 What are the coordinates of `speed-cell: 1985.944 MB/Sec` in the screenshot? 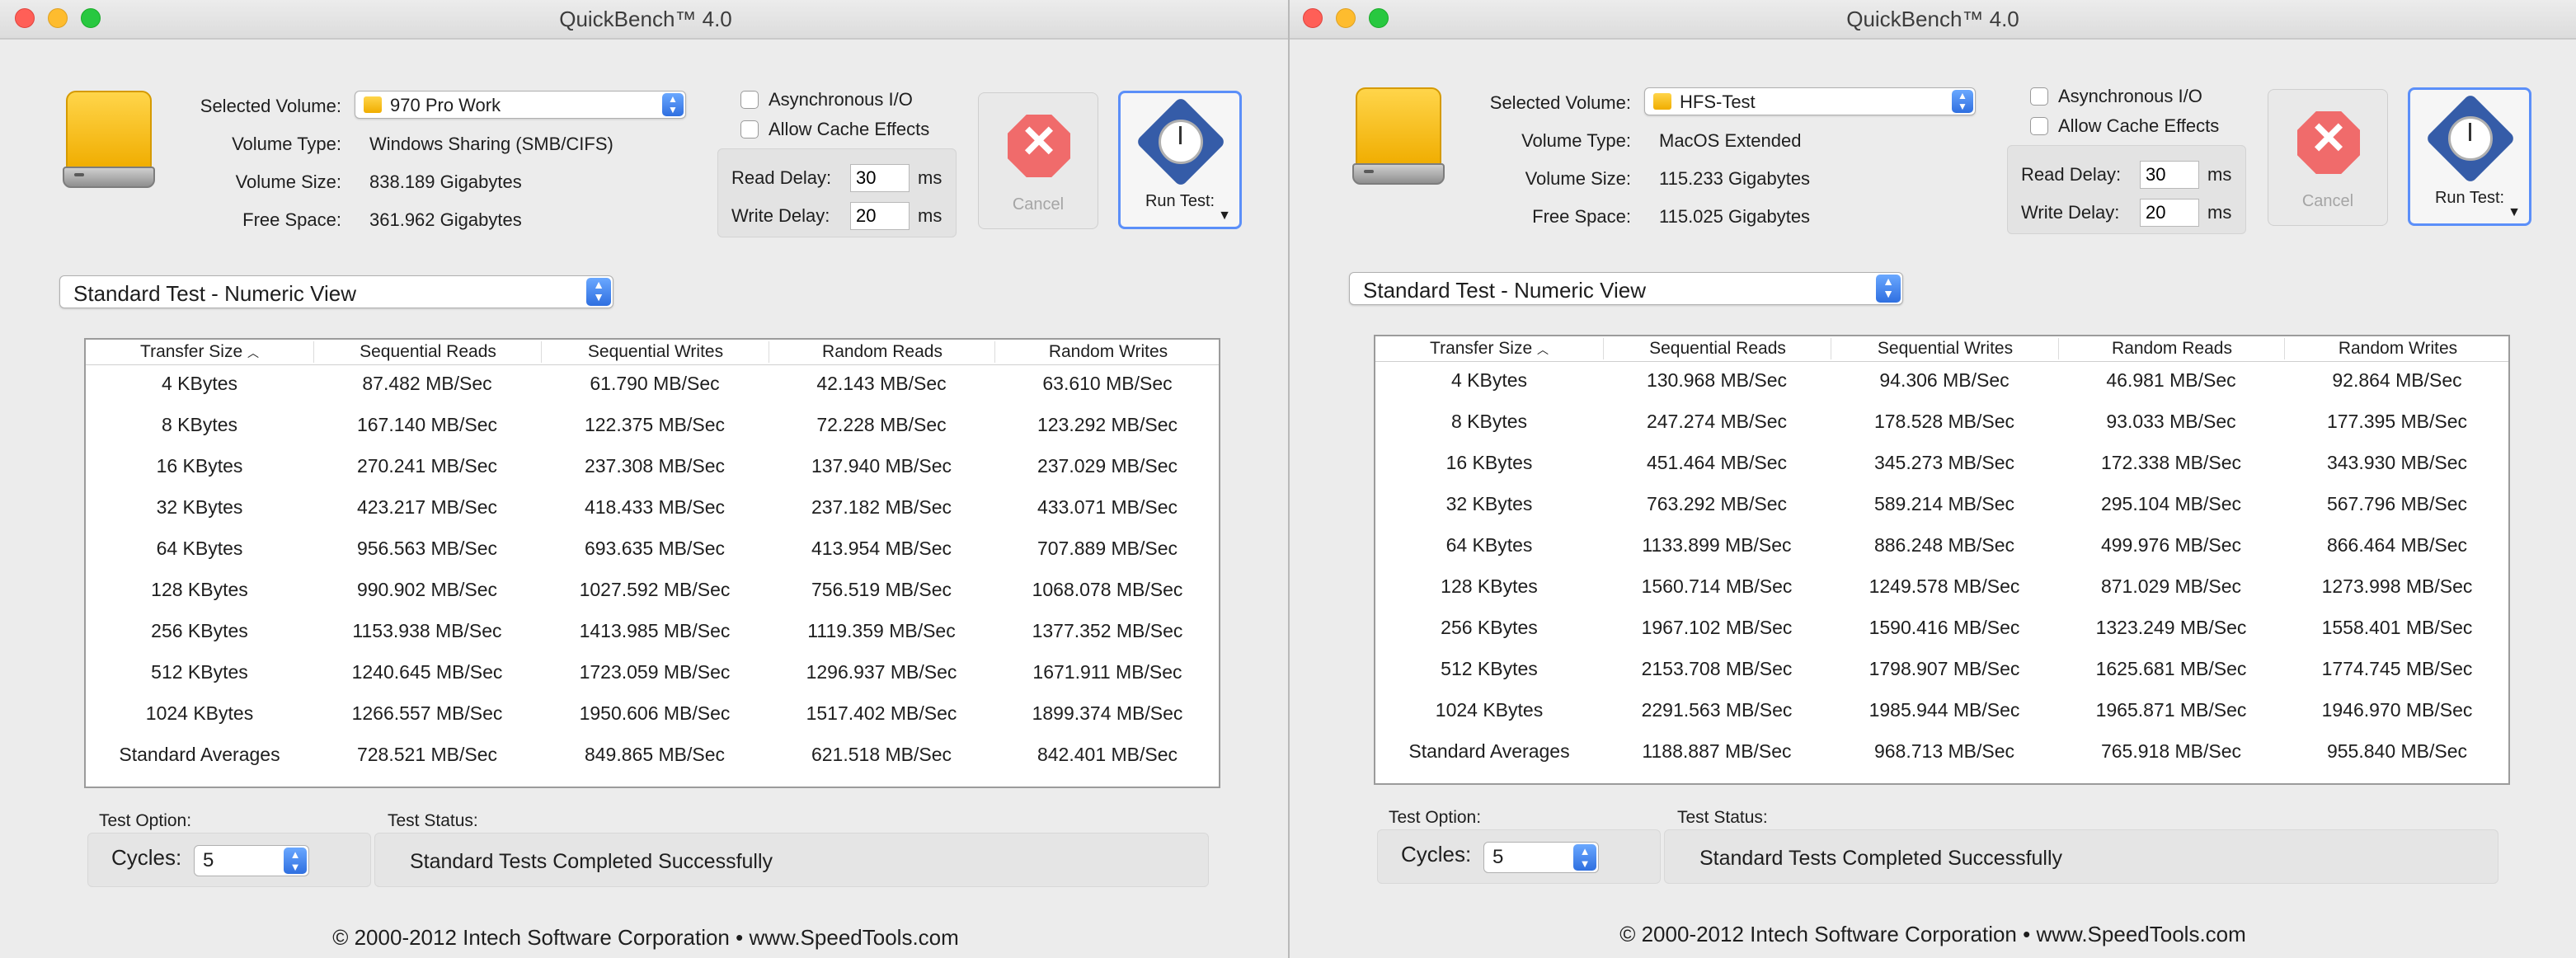 It's located at (1944, 710).